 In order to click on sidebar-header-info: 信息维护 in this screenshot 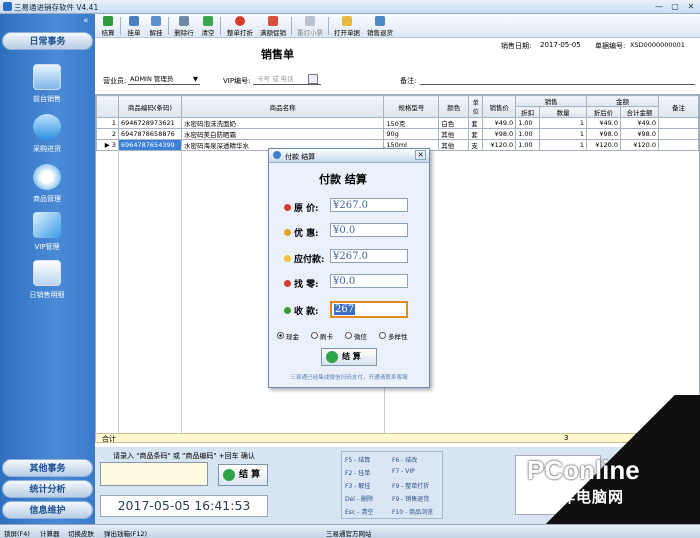, I will do `click(47, 510)`.